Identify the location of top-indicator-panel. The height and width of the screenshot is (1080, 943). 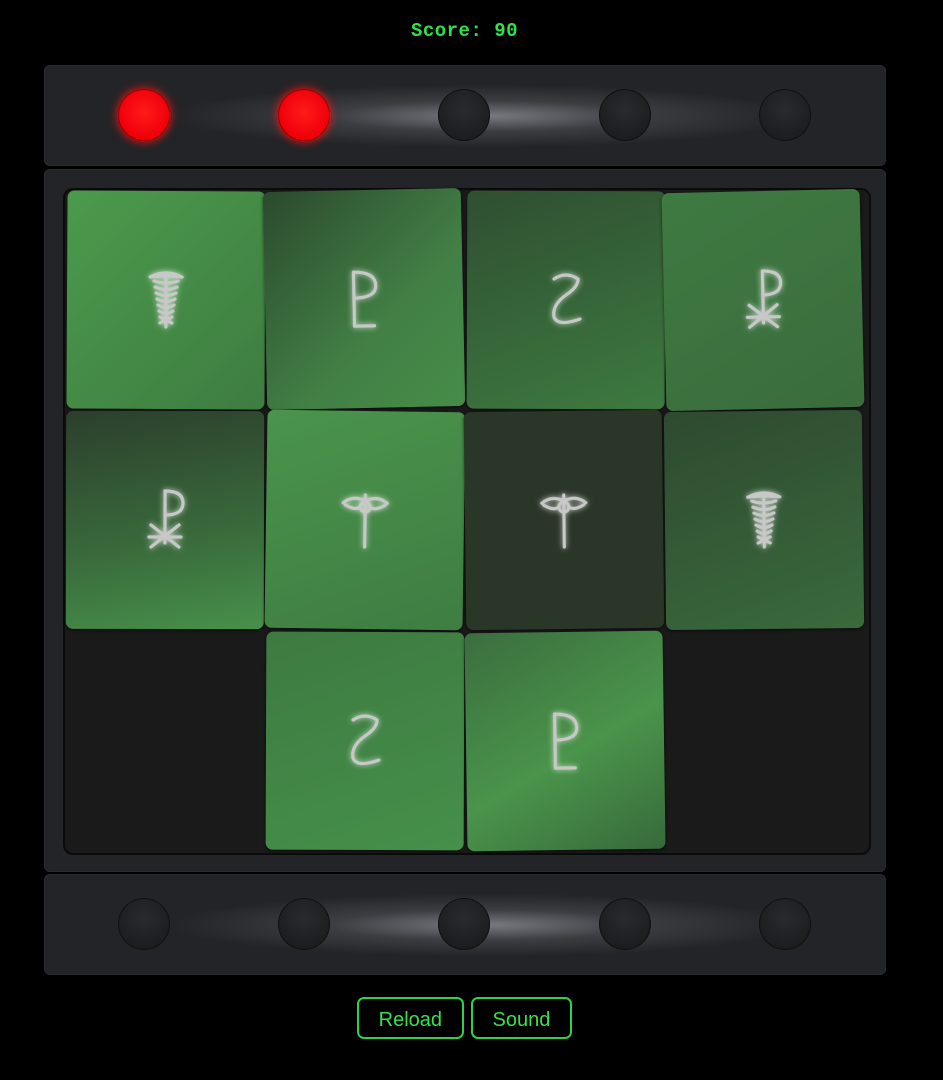
(465, 115).